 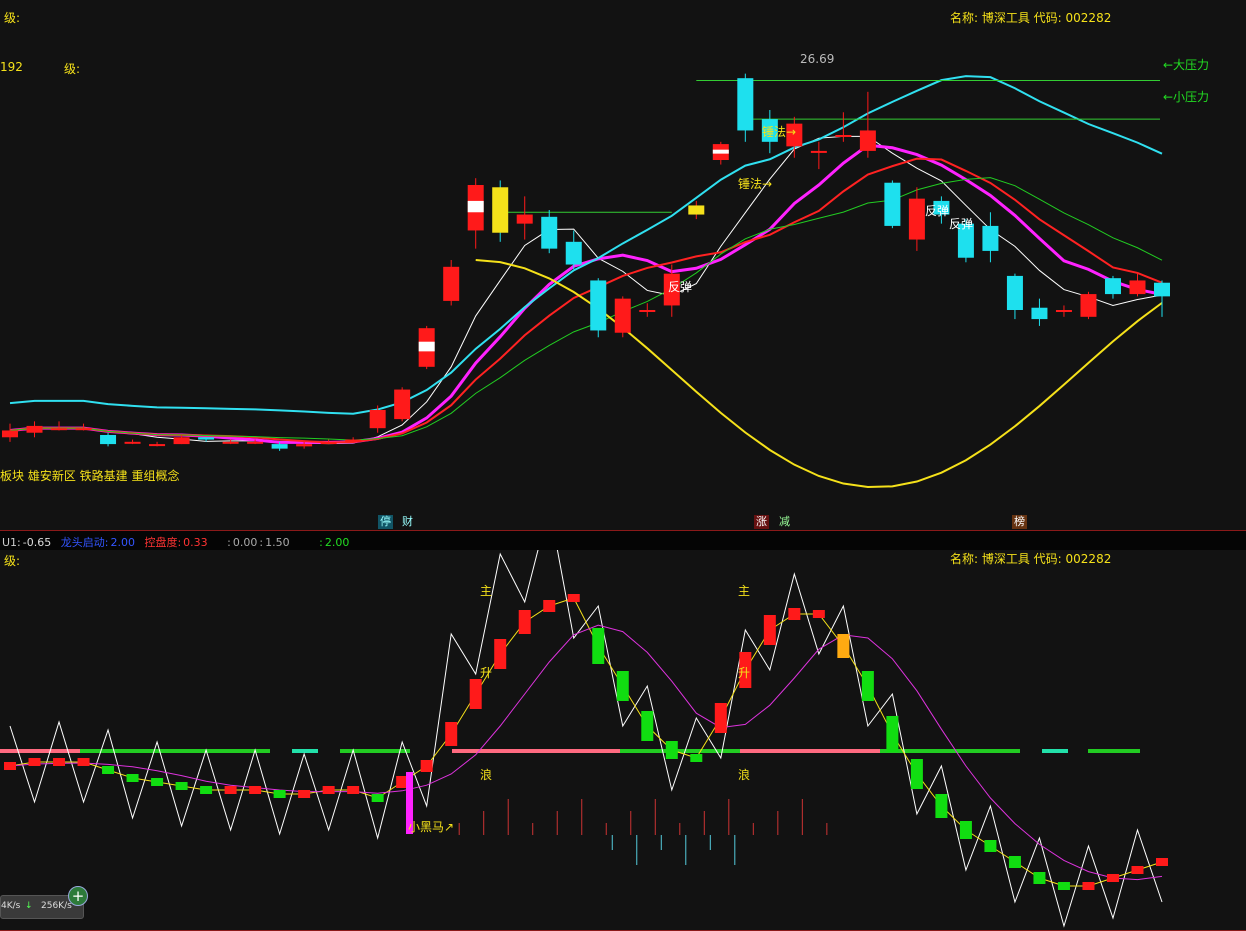 What do you see at coordinates (407, 522) in the screenshot?
I see `badge-finance: 财` at bounding box center [407, 522].